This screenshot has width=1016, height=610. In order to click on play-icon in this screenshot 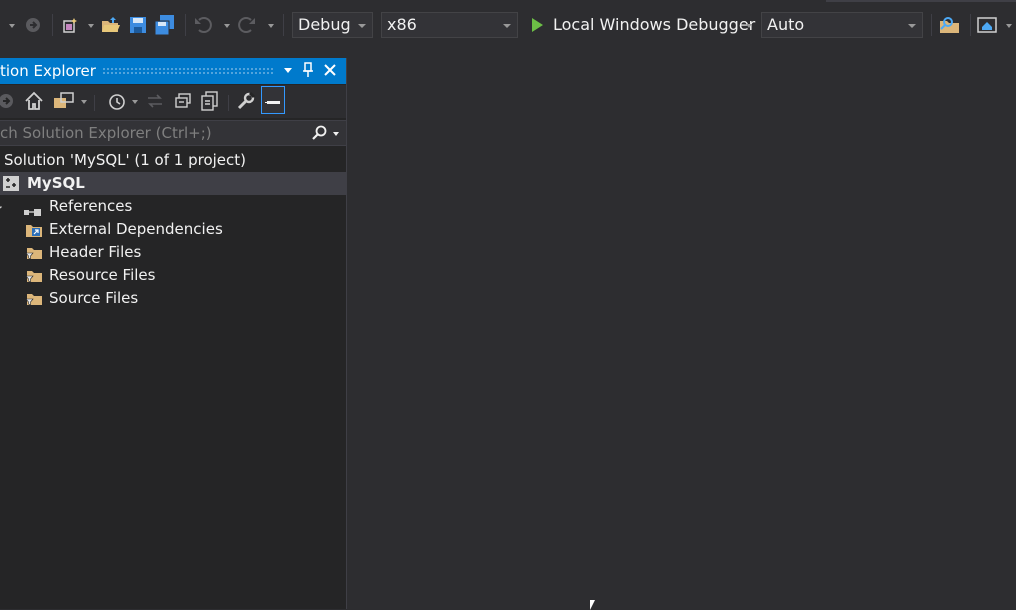, I will do `click(537, 25)`.